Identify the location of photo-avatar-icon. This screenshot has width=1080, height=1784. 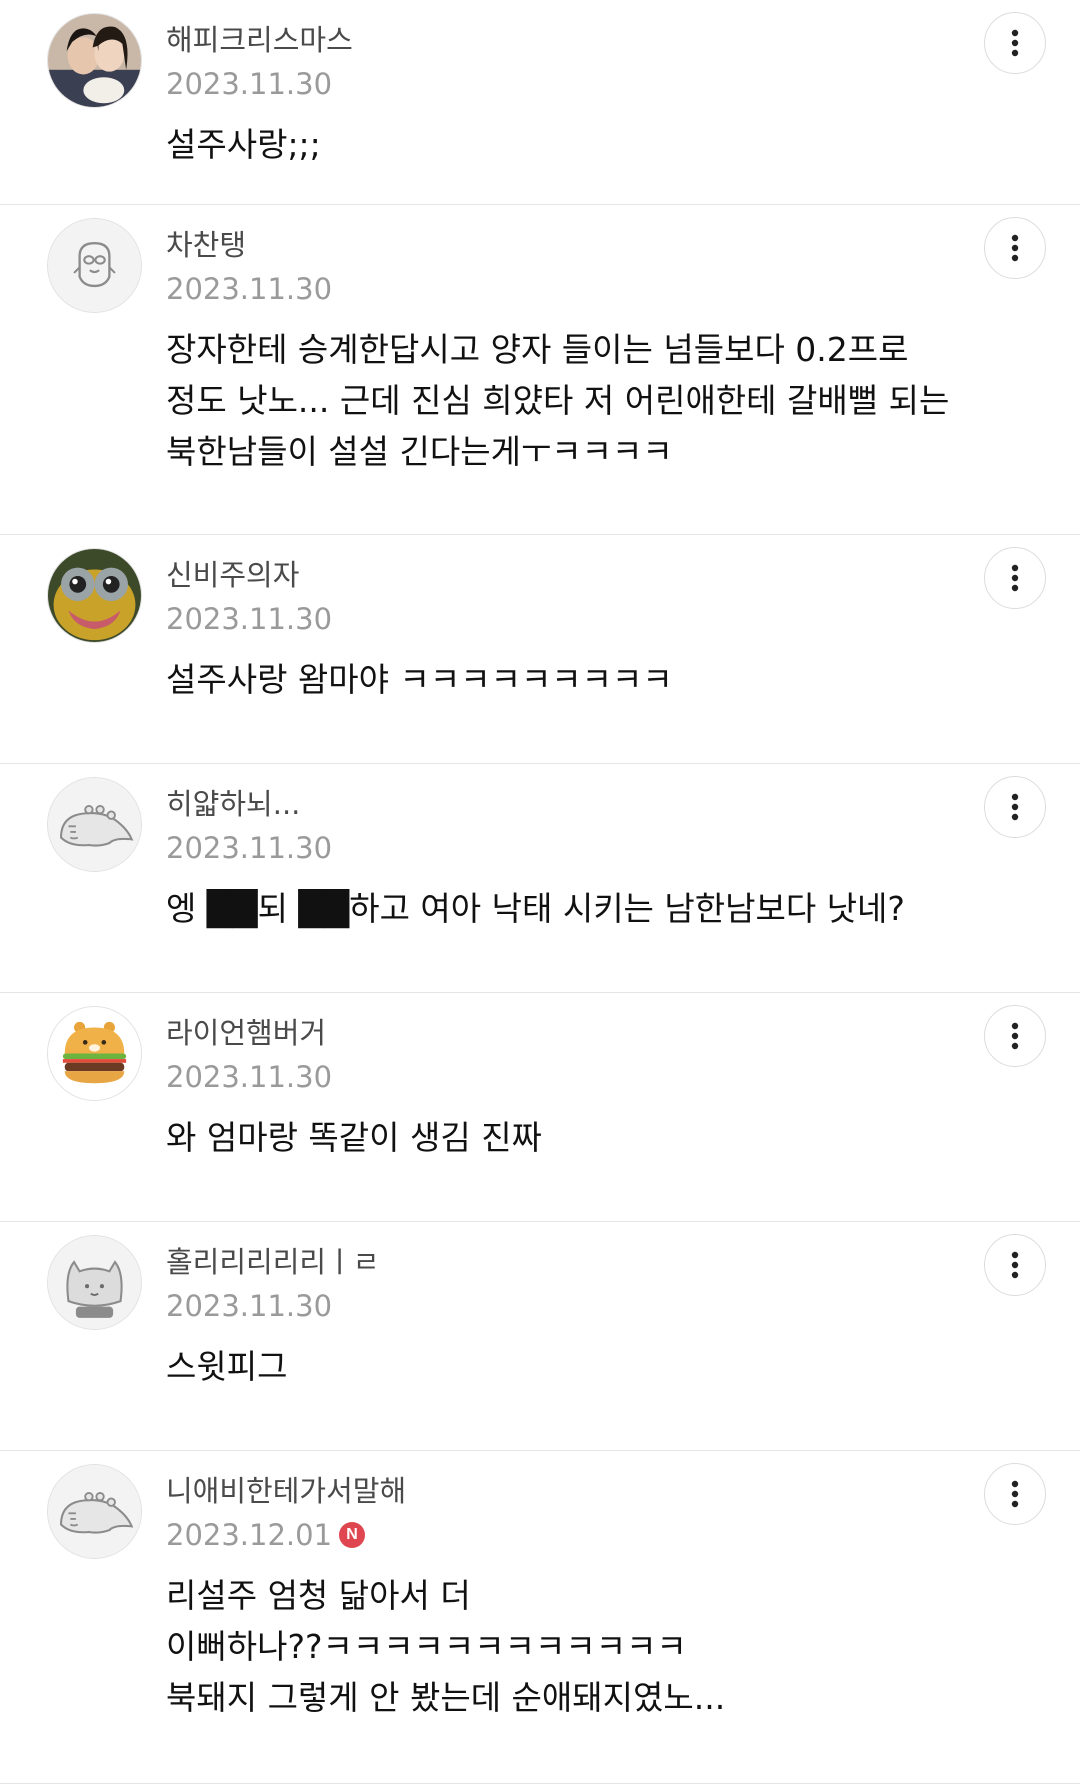
(94, 60).